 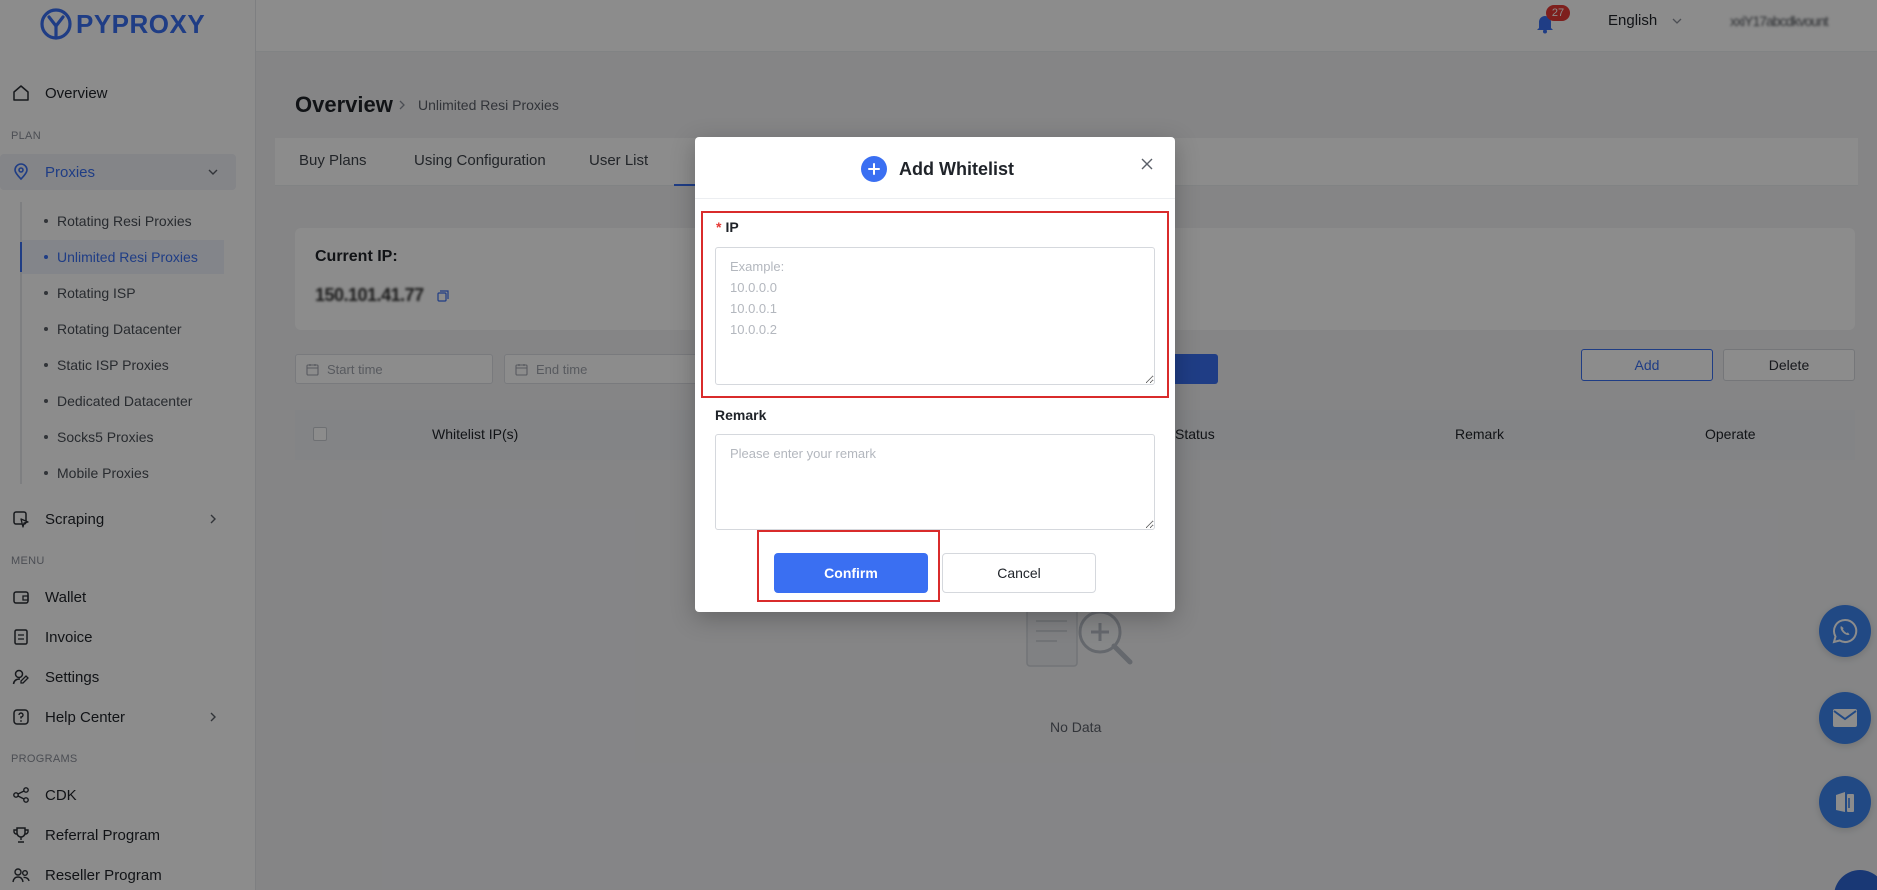 I want to click on remark-label: Remark, so click(x=741, y=415).